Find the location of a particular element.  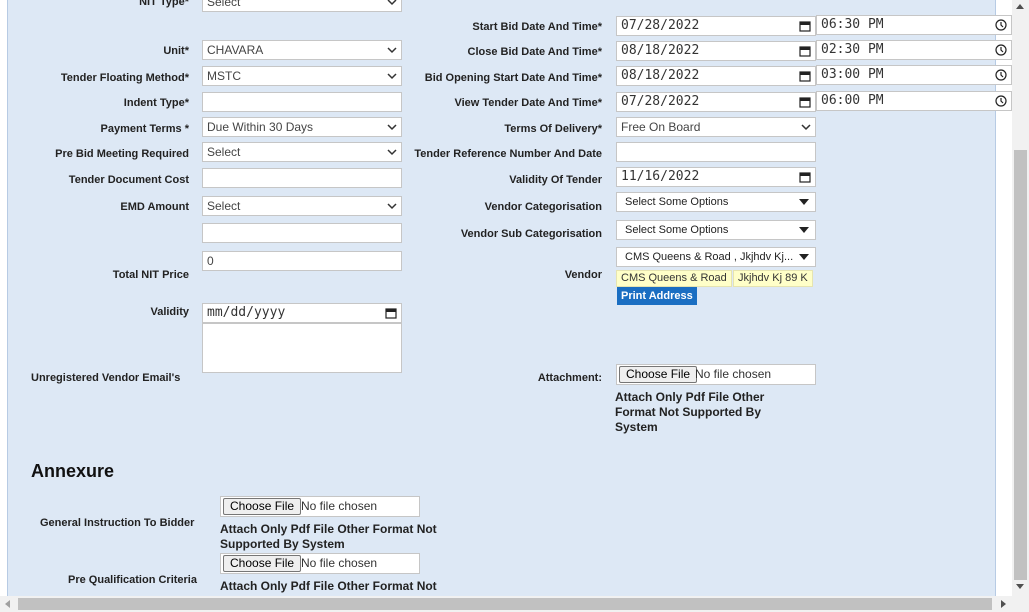

bid-open-date-input: 08/18/2022 is located at coordinates (716, 76).